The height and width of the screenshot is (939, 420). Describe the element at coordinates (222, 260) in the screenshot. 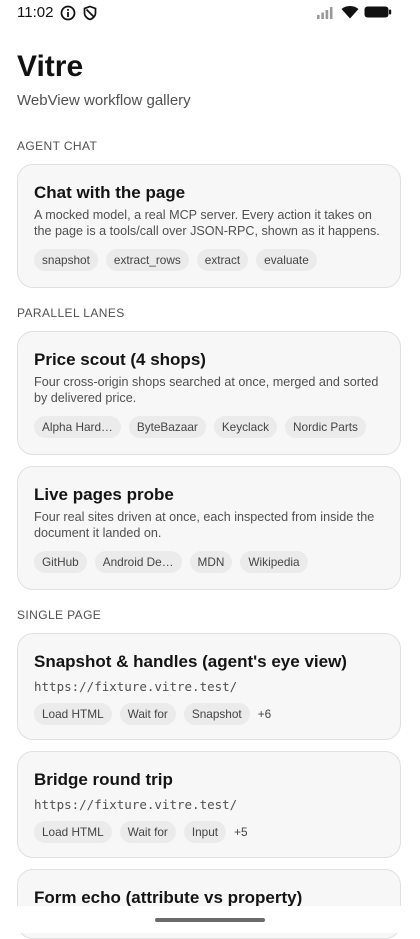

I see `chip: extract` at that location.